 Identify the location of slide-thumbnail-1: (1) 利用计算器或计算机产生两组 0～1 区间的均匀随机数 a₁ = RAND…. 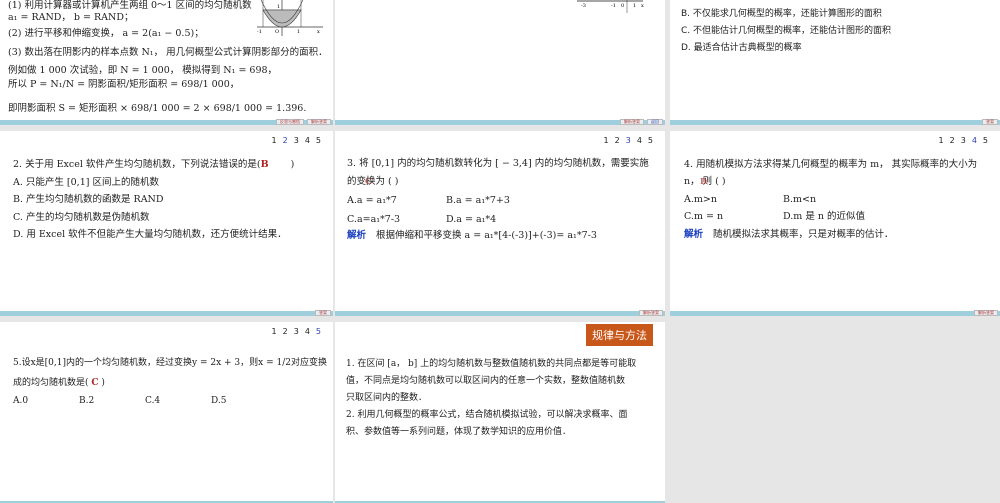
(166, 62).